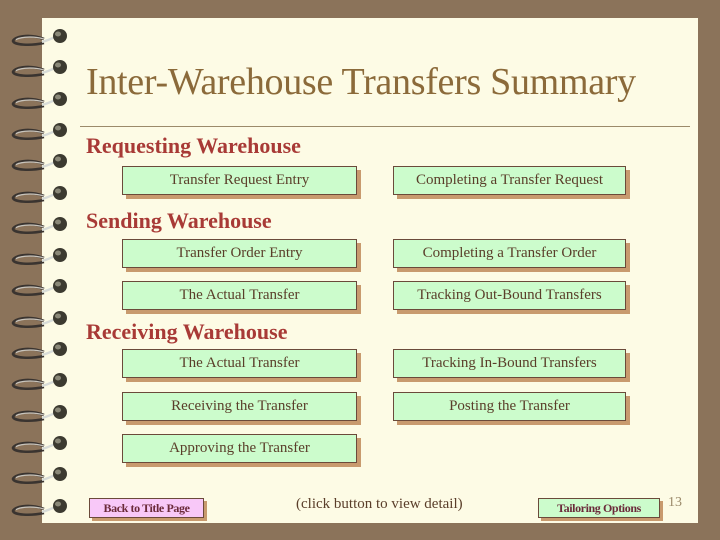 The image size is (720, 540). I want to click on page-number: 13, so click(675, 502).